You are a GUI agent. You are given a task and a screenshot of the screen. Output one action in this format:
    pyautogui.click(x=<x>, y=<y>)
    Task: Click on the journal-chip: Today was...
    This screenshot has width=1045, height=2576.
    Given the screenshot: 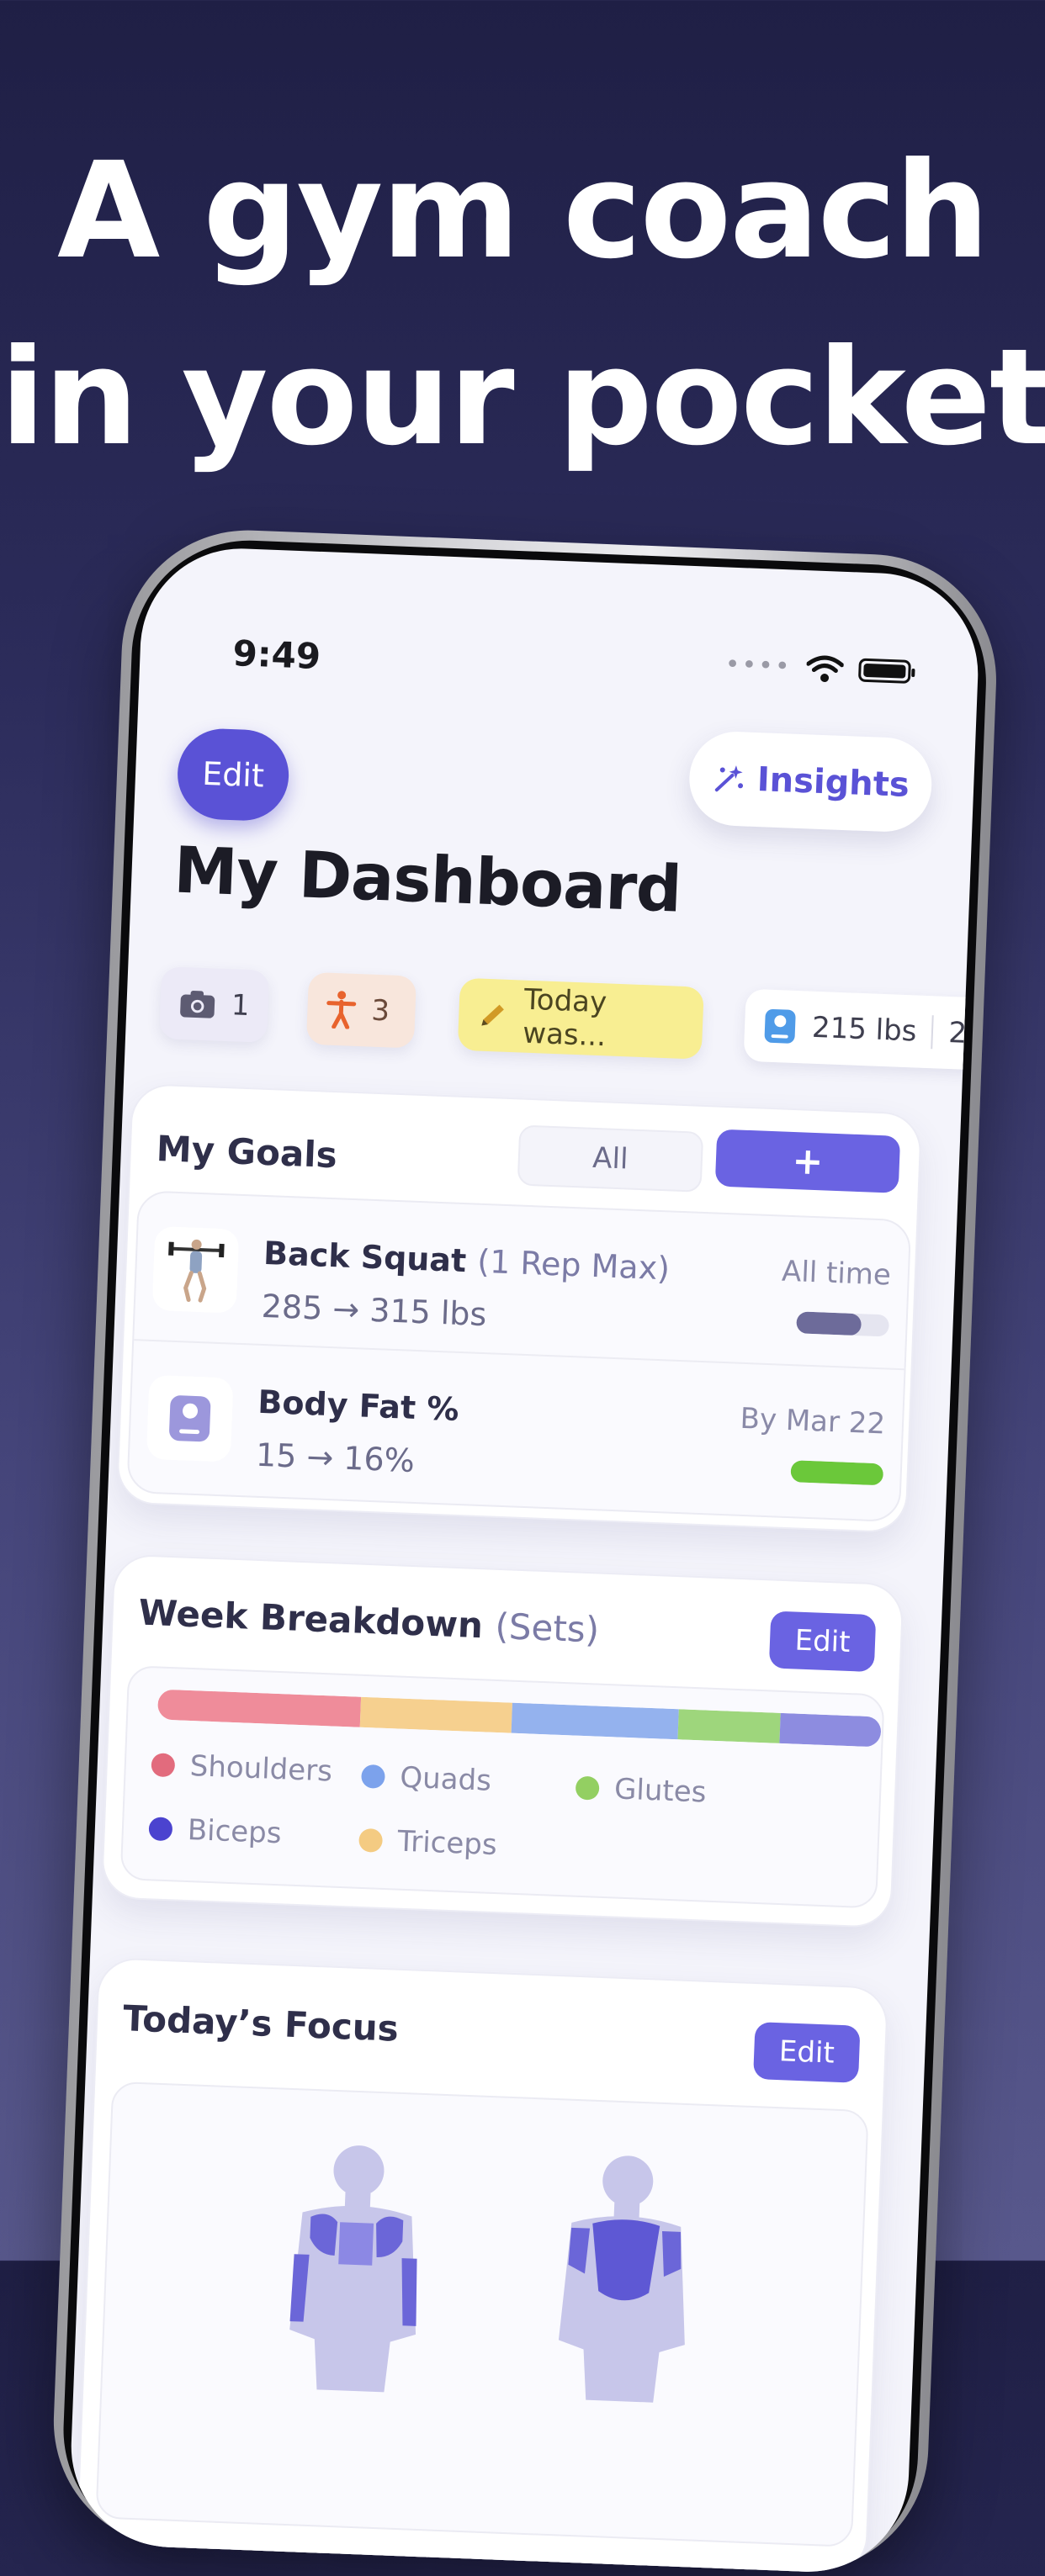 What is the action you would take?
    pyautogui.click(x=580, y=1018)
    